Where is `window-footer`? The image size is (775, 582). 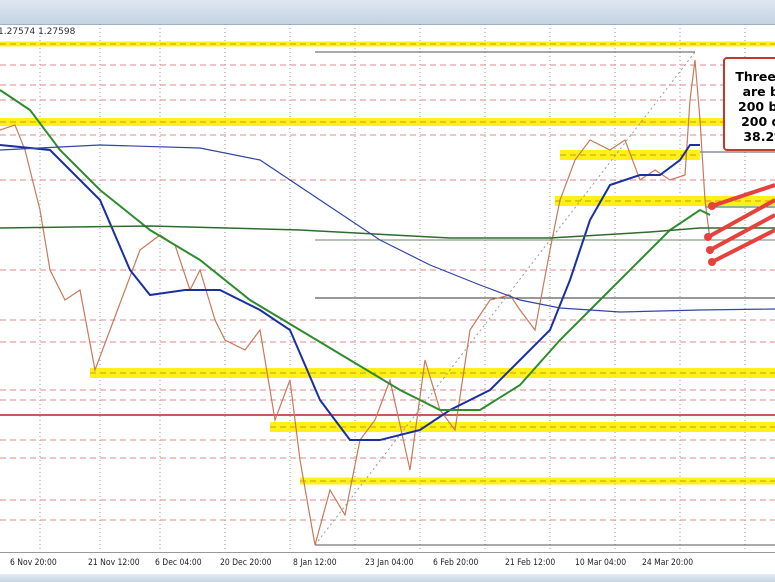 window-footer is located at coordinates (387, 578).